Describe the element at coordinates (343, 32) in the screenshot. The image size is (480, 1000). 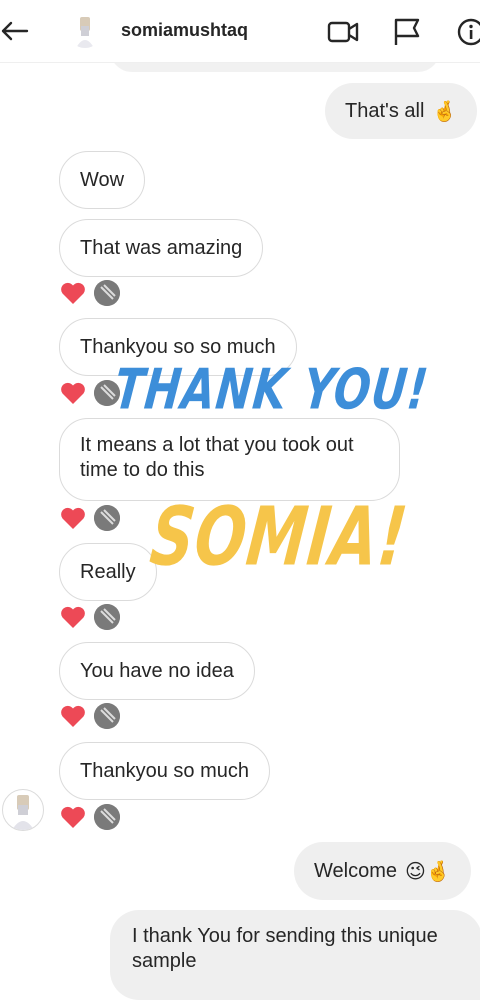
I see `video-call-icon` at that location.